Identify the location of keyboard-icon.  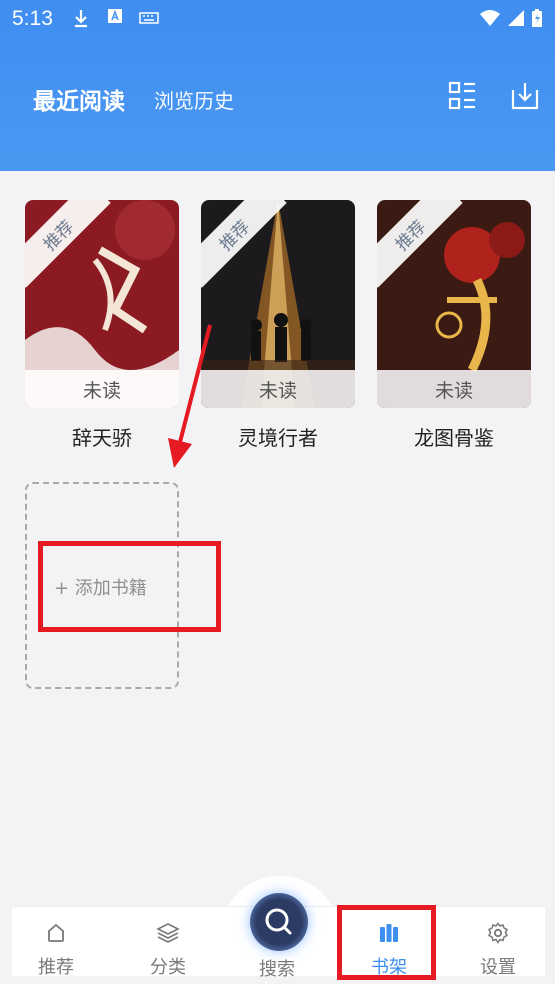
(149, 18).